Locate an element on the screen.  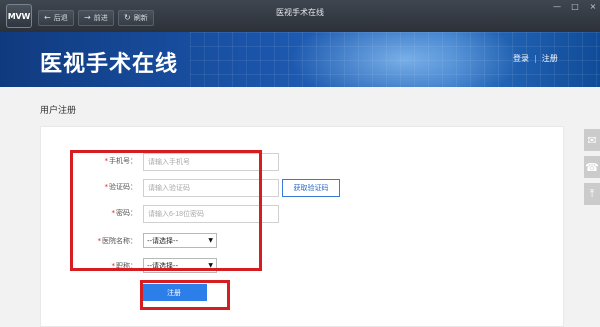
close-icon: × is located at coordinates (592, 6).